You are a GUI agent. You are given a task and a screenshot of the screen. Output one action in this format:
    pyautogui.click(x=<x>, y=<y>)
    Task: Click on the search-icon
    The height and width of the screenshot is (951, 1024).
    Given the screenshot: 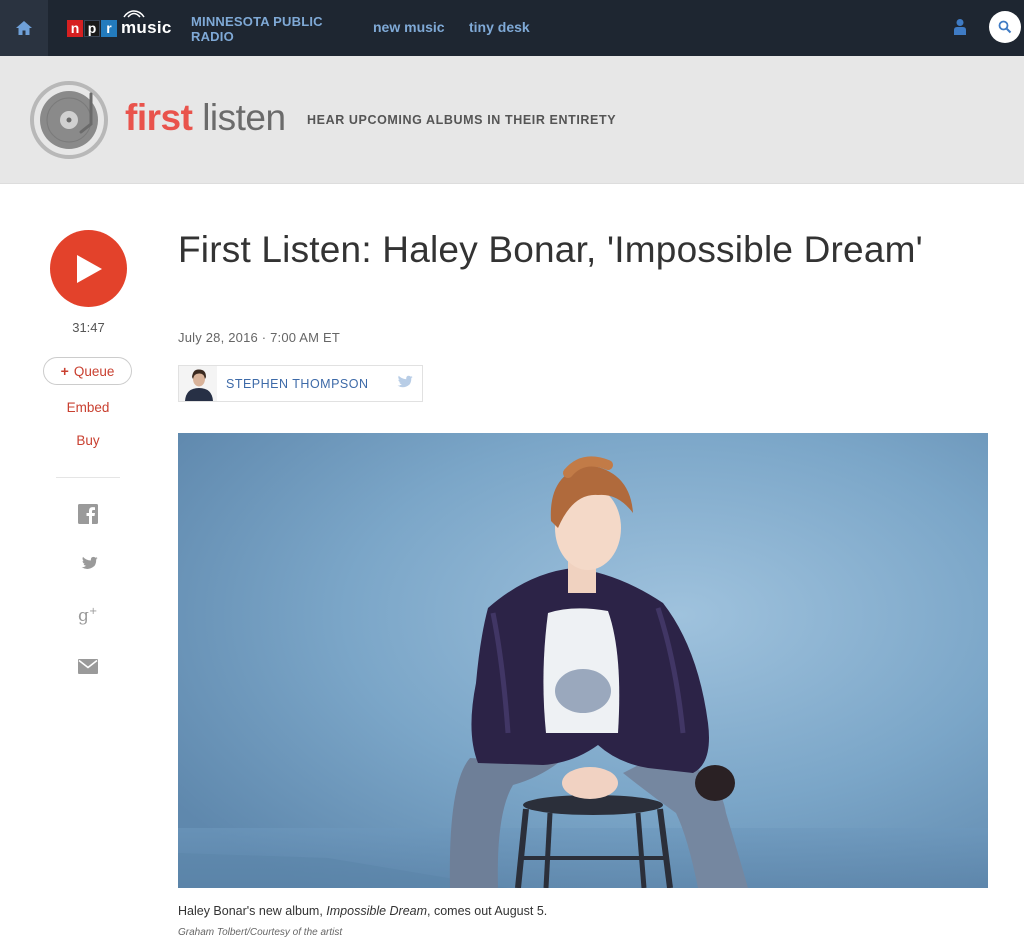 What is the action you would take?
    pyautogui.click(x=1005, y=27)
    